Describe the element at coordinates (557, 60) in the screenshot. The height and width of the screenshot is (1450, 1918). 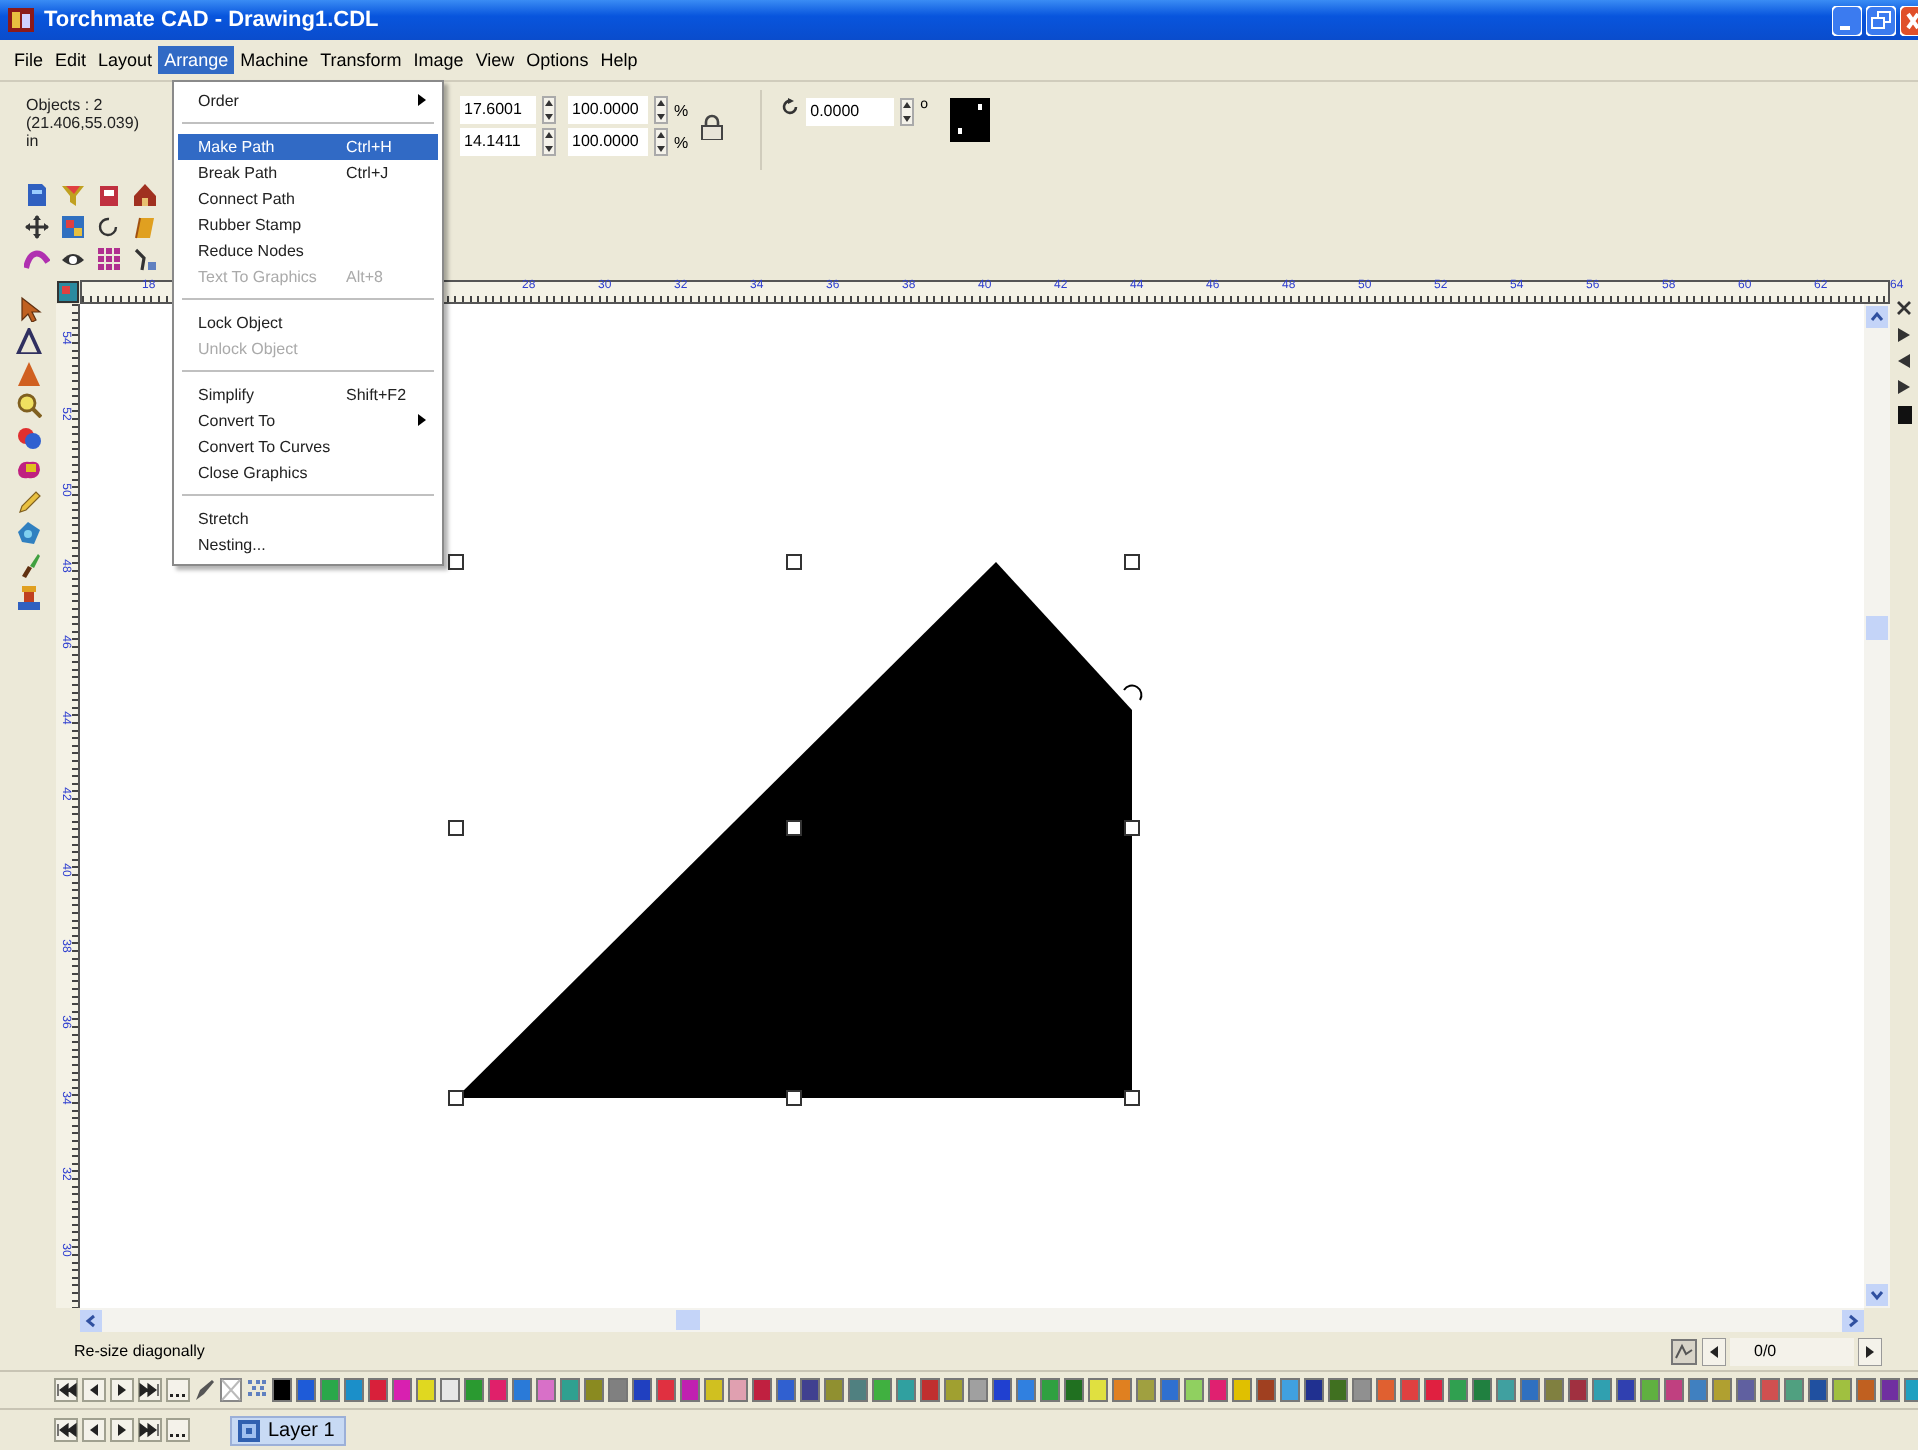
I see `menu-item: Options` at that location.